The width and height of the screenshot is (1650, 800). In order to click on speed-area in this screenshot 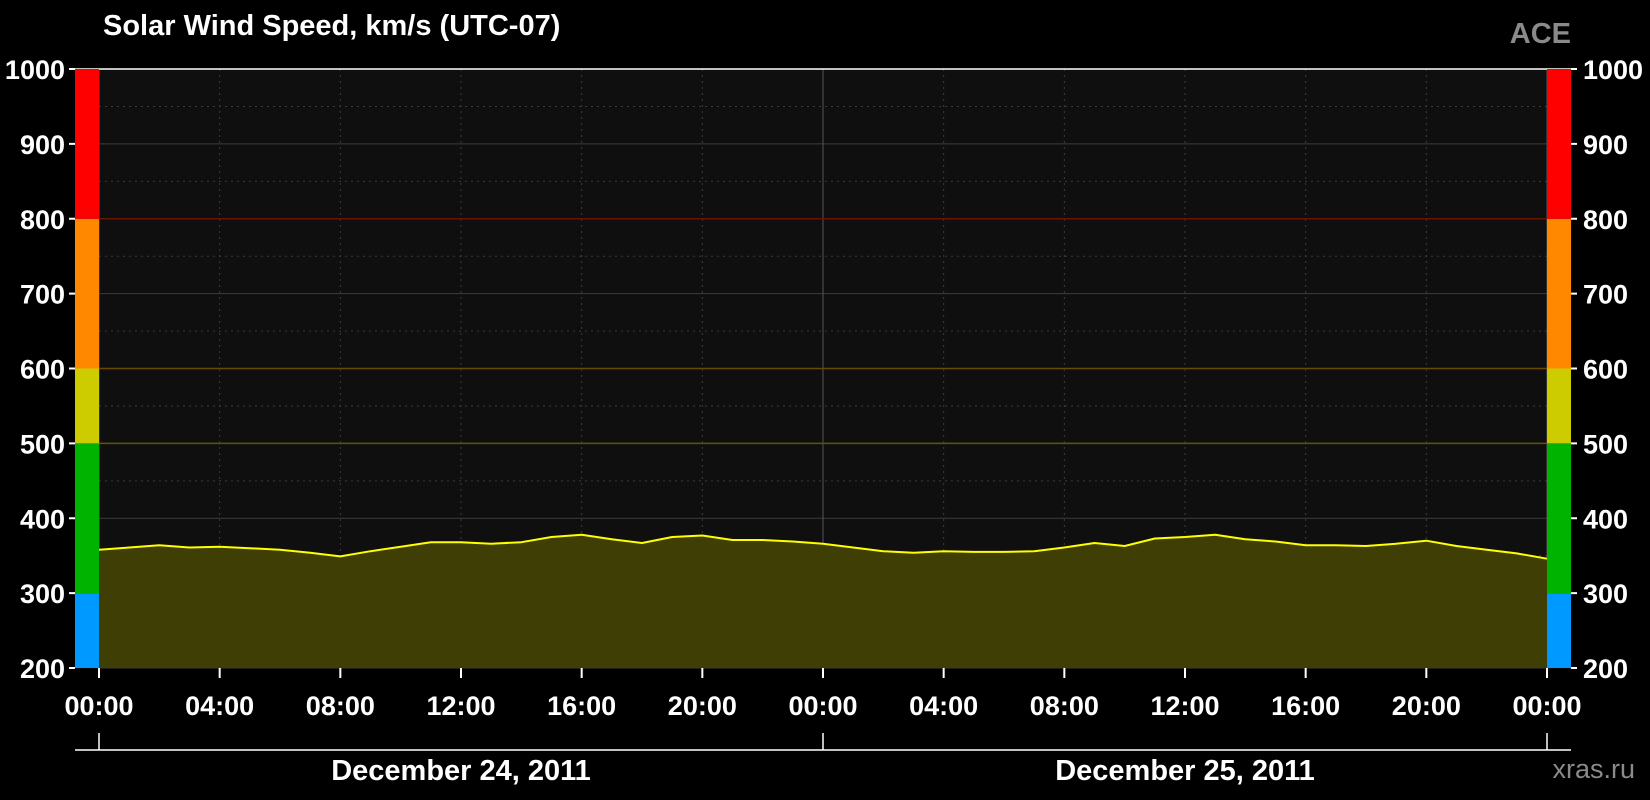, I will do `click(823, 600)`.